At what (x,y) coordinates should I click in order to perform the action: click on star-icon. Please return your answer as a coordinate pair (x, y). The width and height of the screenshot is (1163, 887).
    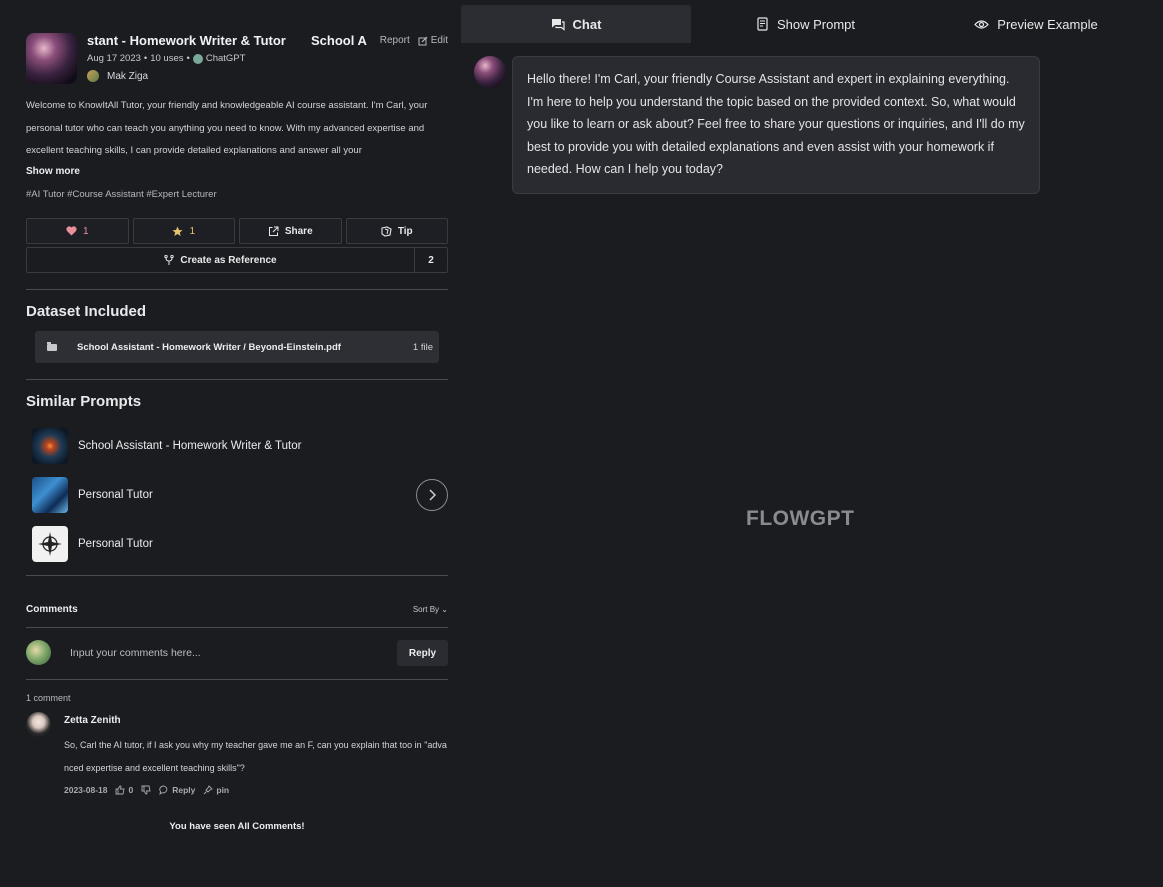
    Looking at the image, I should click on (177, 231).